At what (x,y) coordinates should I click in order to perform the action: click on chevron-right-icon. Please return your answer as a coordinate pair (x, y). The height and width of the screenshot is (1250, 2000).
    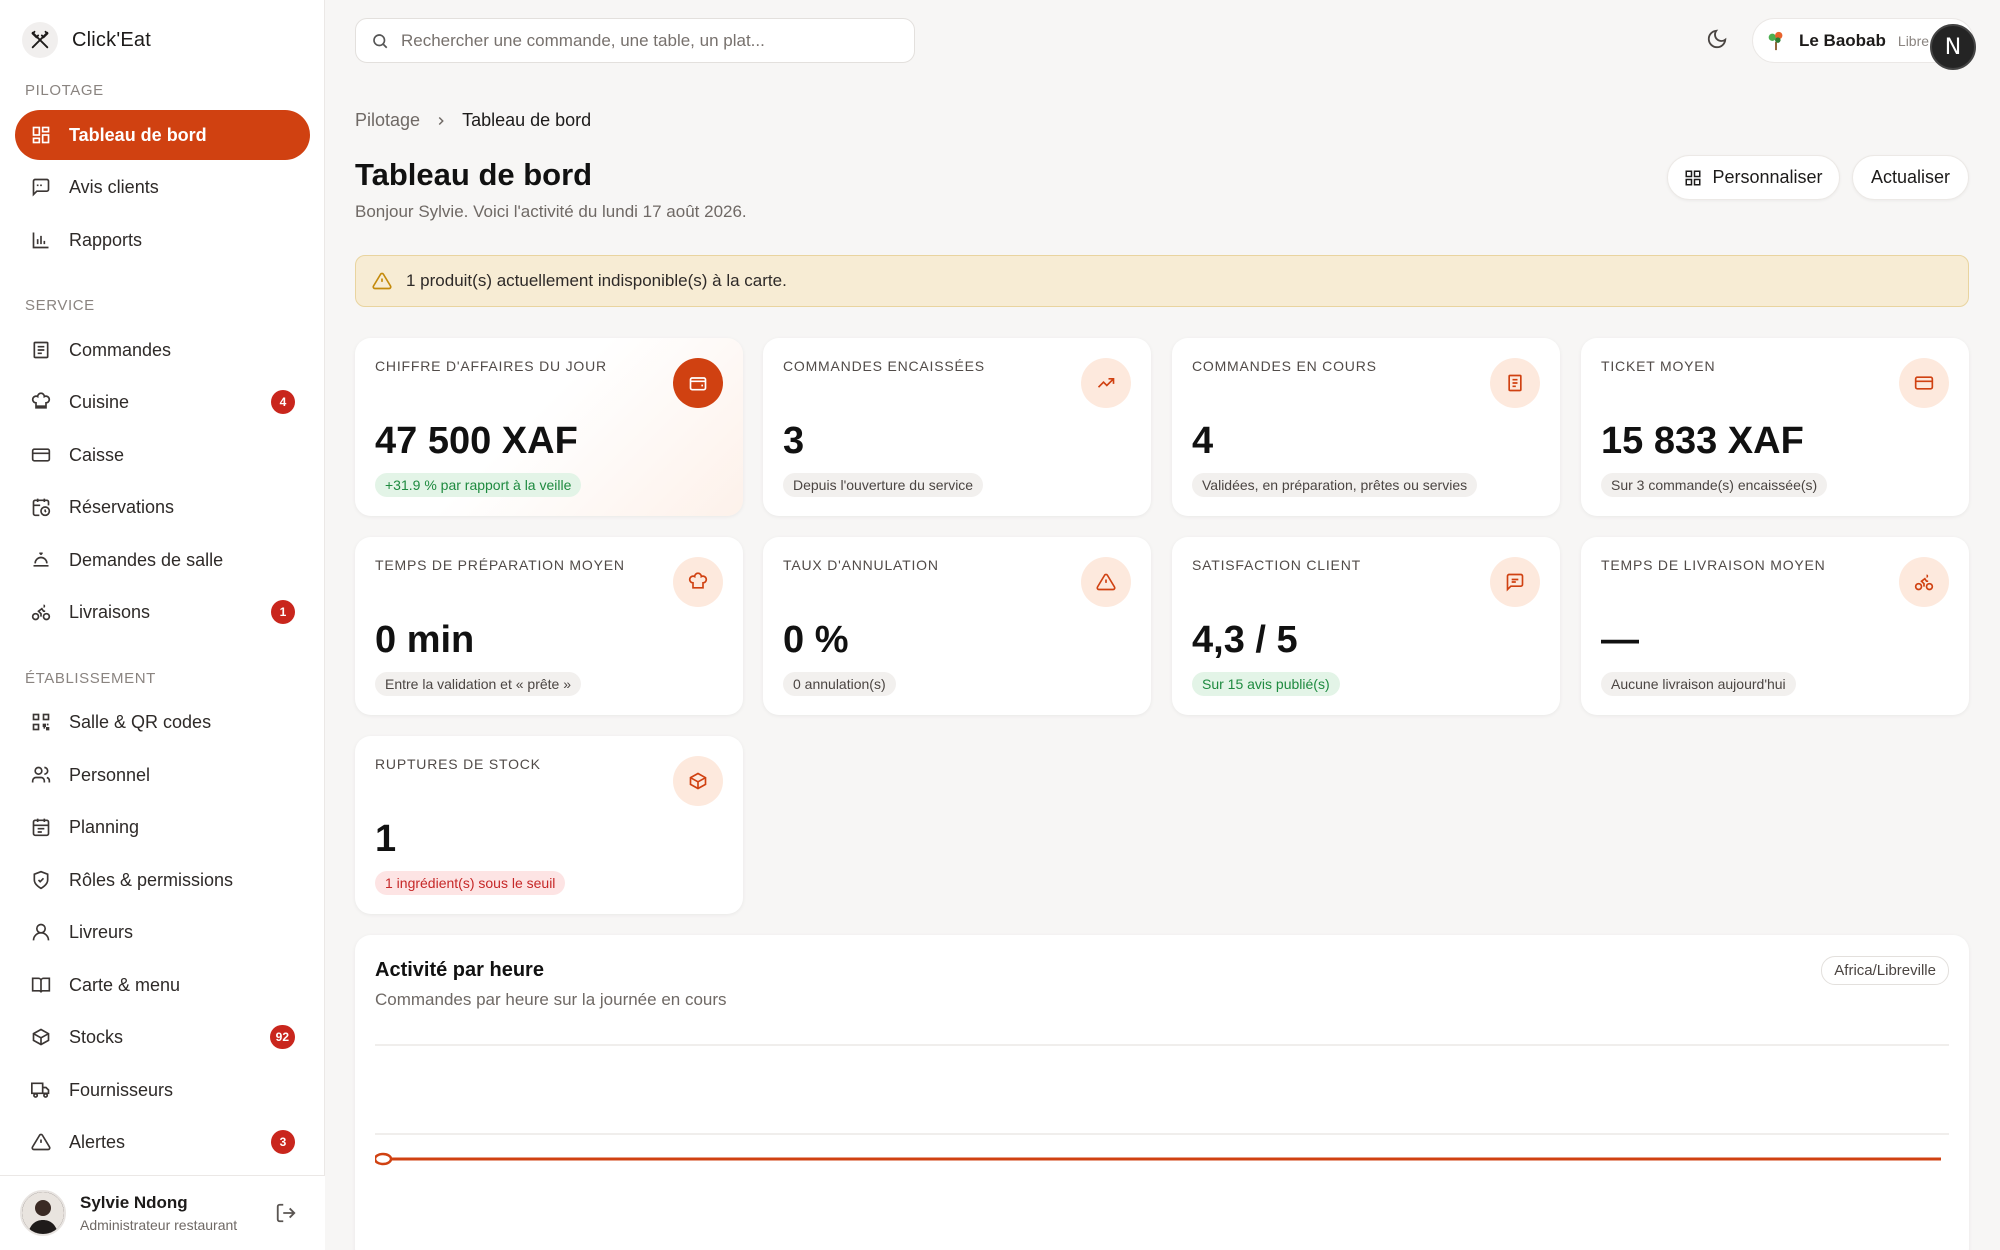
    Looking at the image, I should click on (441, 121).